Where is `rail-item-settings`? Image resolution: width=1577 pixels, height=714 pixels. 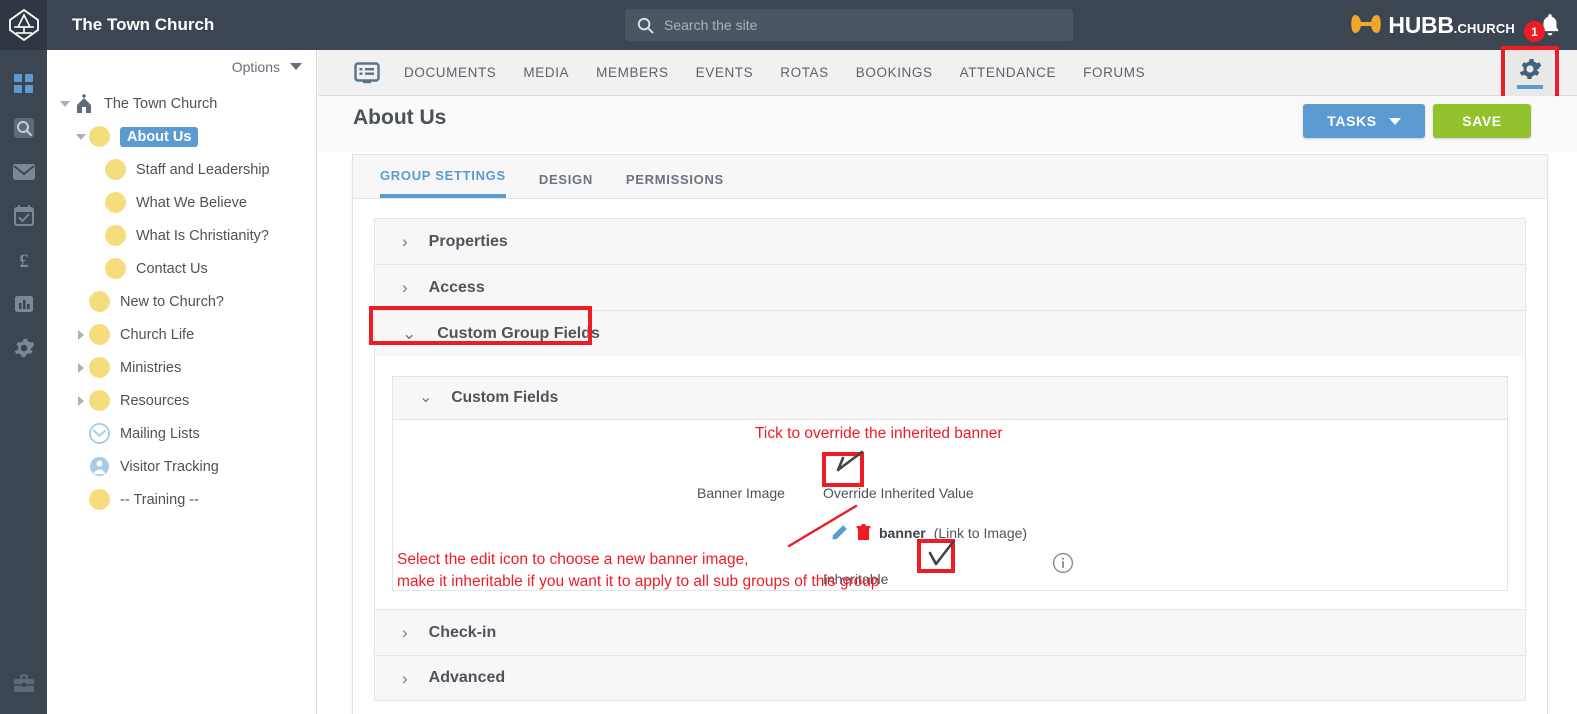 rail-item-settings is located at coordinates (23, 348).